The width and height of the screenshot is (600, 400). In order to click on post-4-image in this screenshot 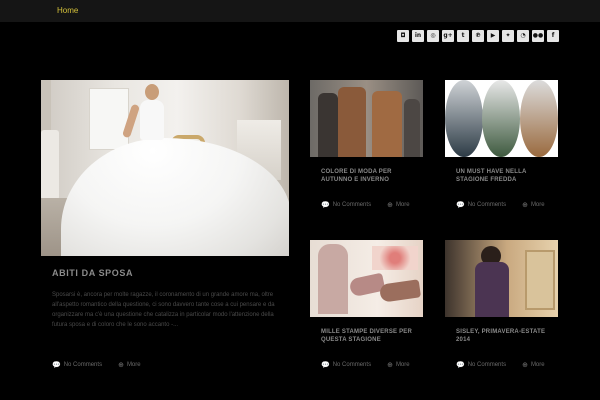, I will do `click(501, 278)`.